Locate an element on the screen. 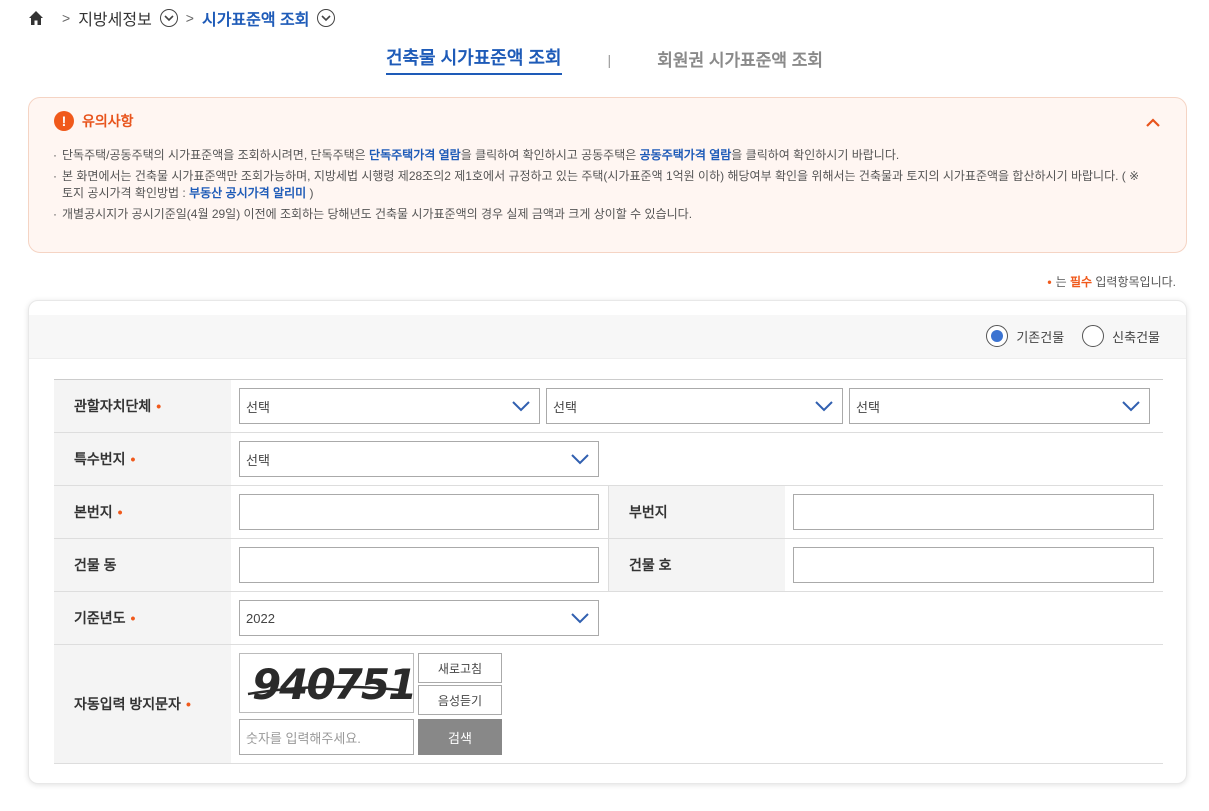 This screenshot has width=1209, height=811. building-ho-cell is located at coordinates (974, 565).